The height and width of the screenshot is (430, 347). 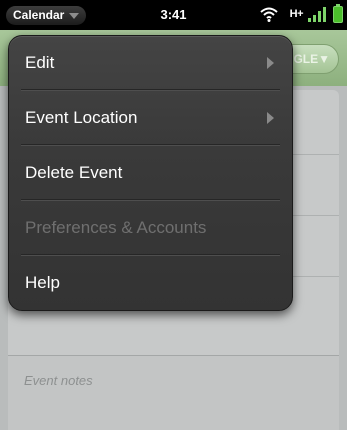 What do you see at coordinates (269, 14) in the screenshot?
I see `wifi-icon` at bounding box center [269, 14].